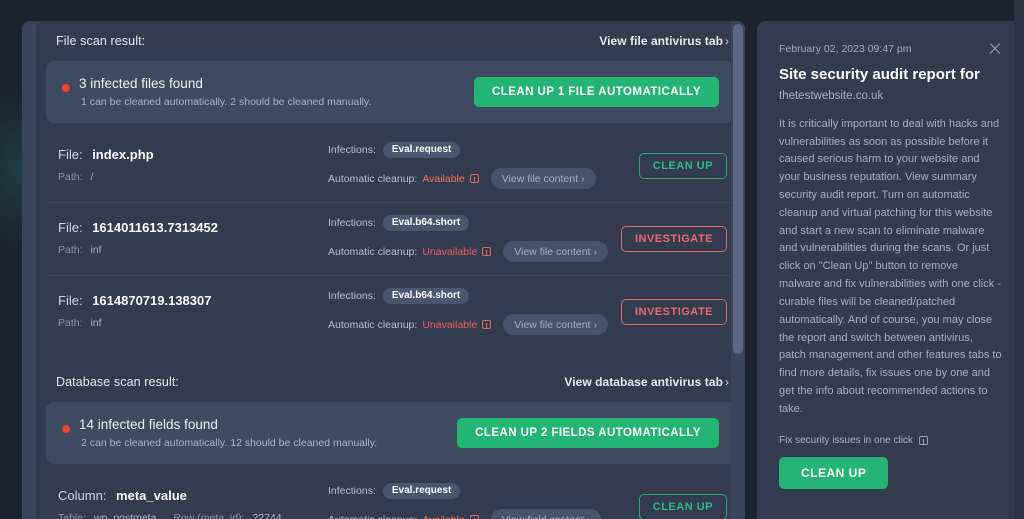 This screenshot has height=519, width=1024. I want to click on panel-scrollbar-track, so click(738, 270).